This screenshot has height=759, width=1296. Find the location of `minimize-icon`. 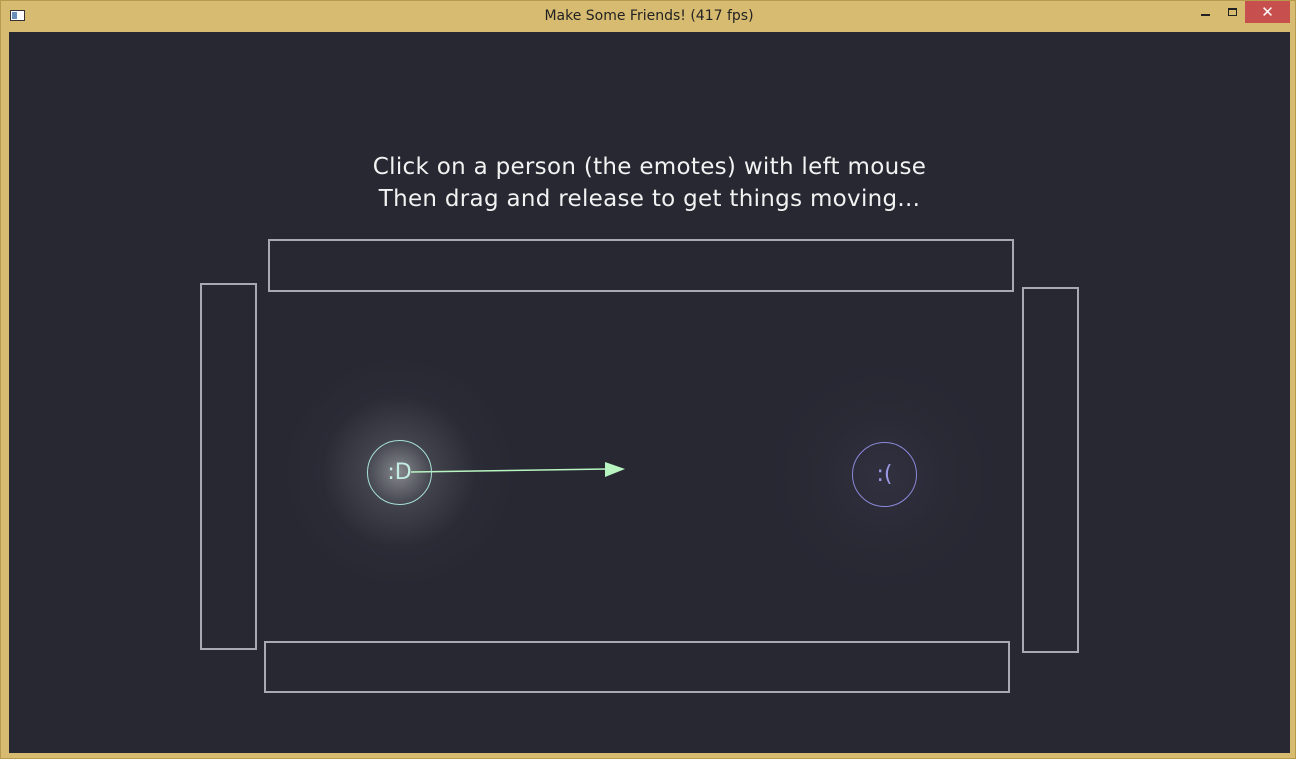

minimize-icon is located at coordinates (1205, 15).